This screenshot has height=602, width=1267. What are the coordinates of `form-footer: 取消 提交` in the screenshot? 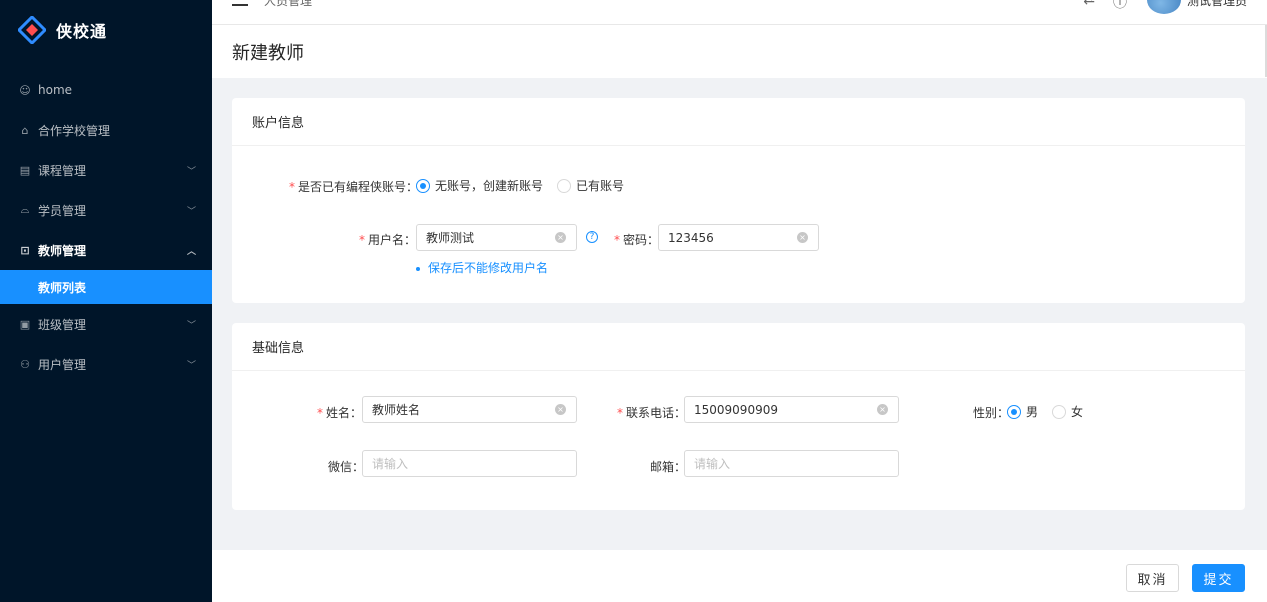 It's located at (739, 576).